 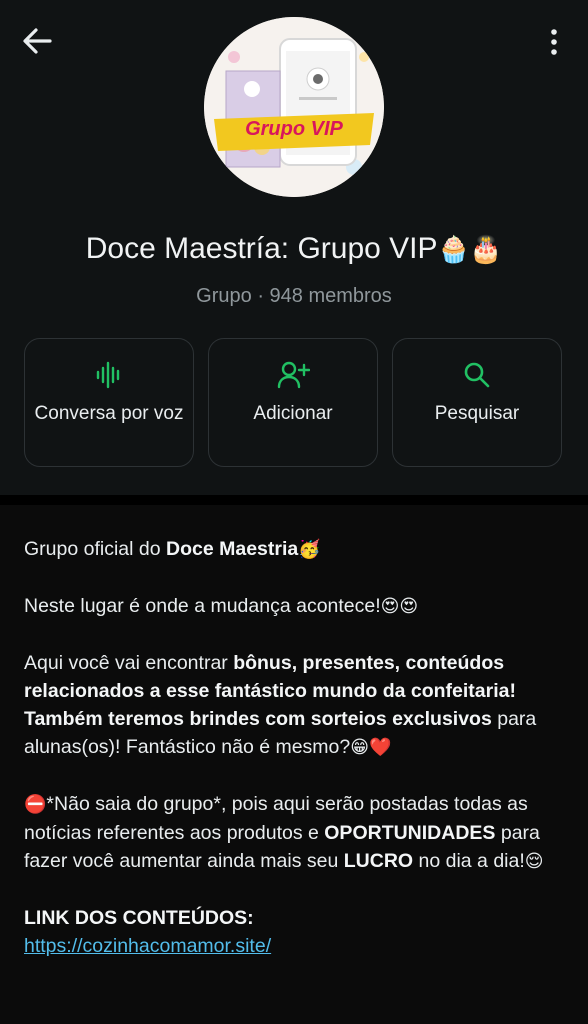 What do you see at coordinates (293, 413) in the screenshot?
I see `add-member-label: Adicionar` at bounding box center [293, 413].